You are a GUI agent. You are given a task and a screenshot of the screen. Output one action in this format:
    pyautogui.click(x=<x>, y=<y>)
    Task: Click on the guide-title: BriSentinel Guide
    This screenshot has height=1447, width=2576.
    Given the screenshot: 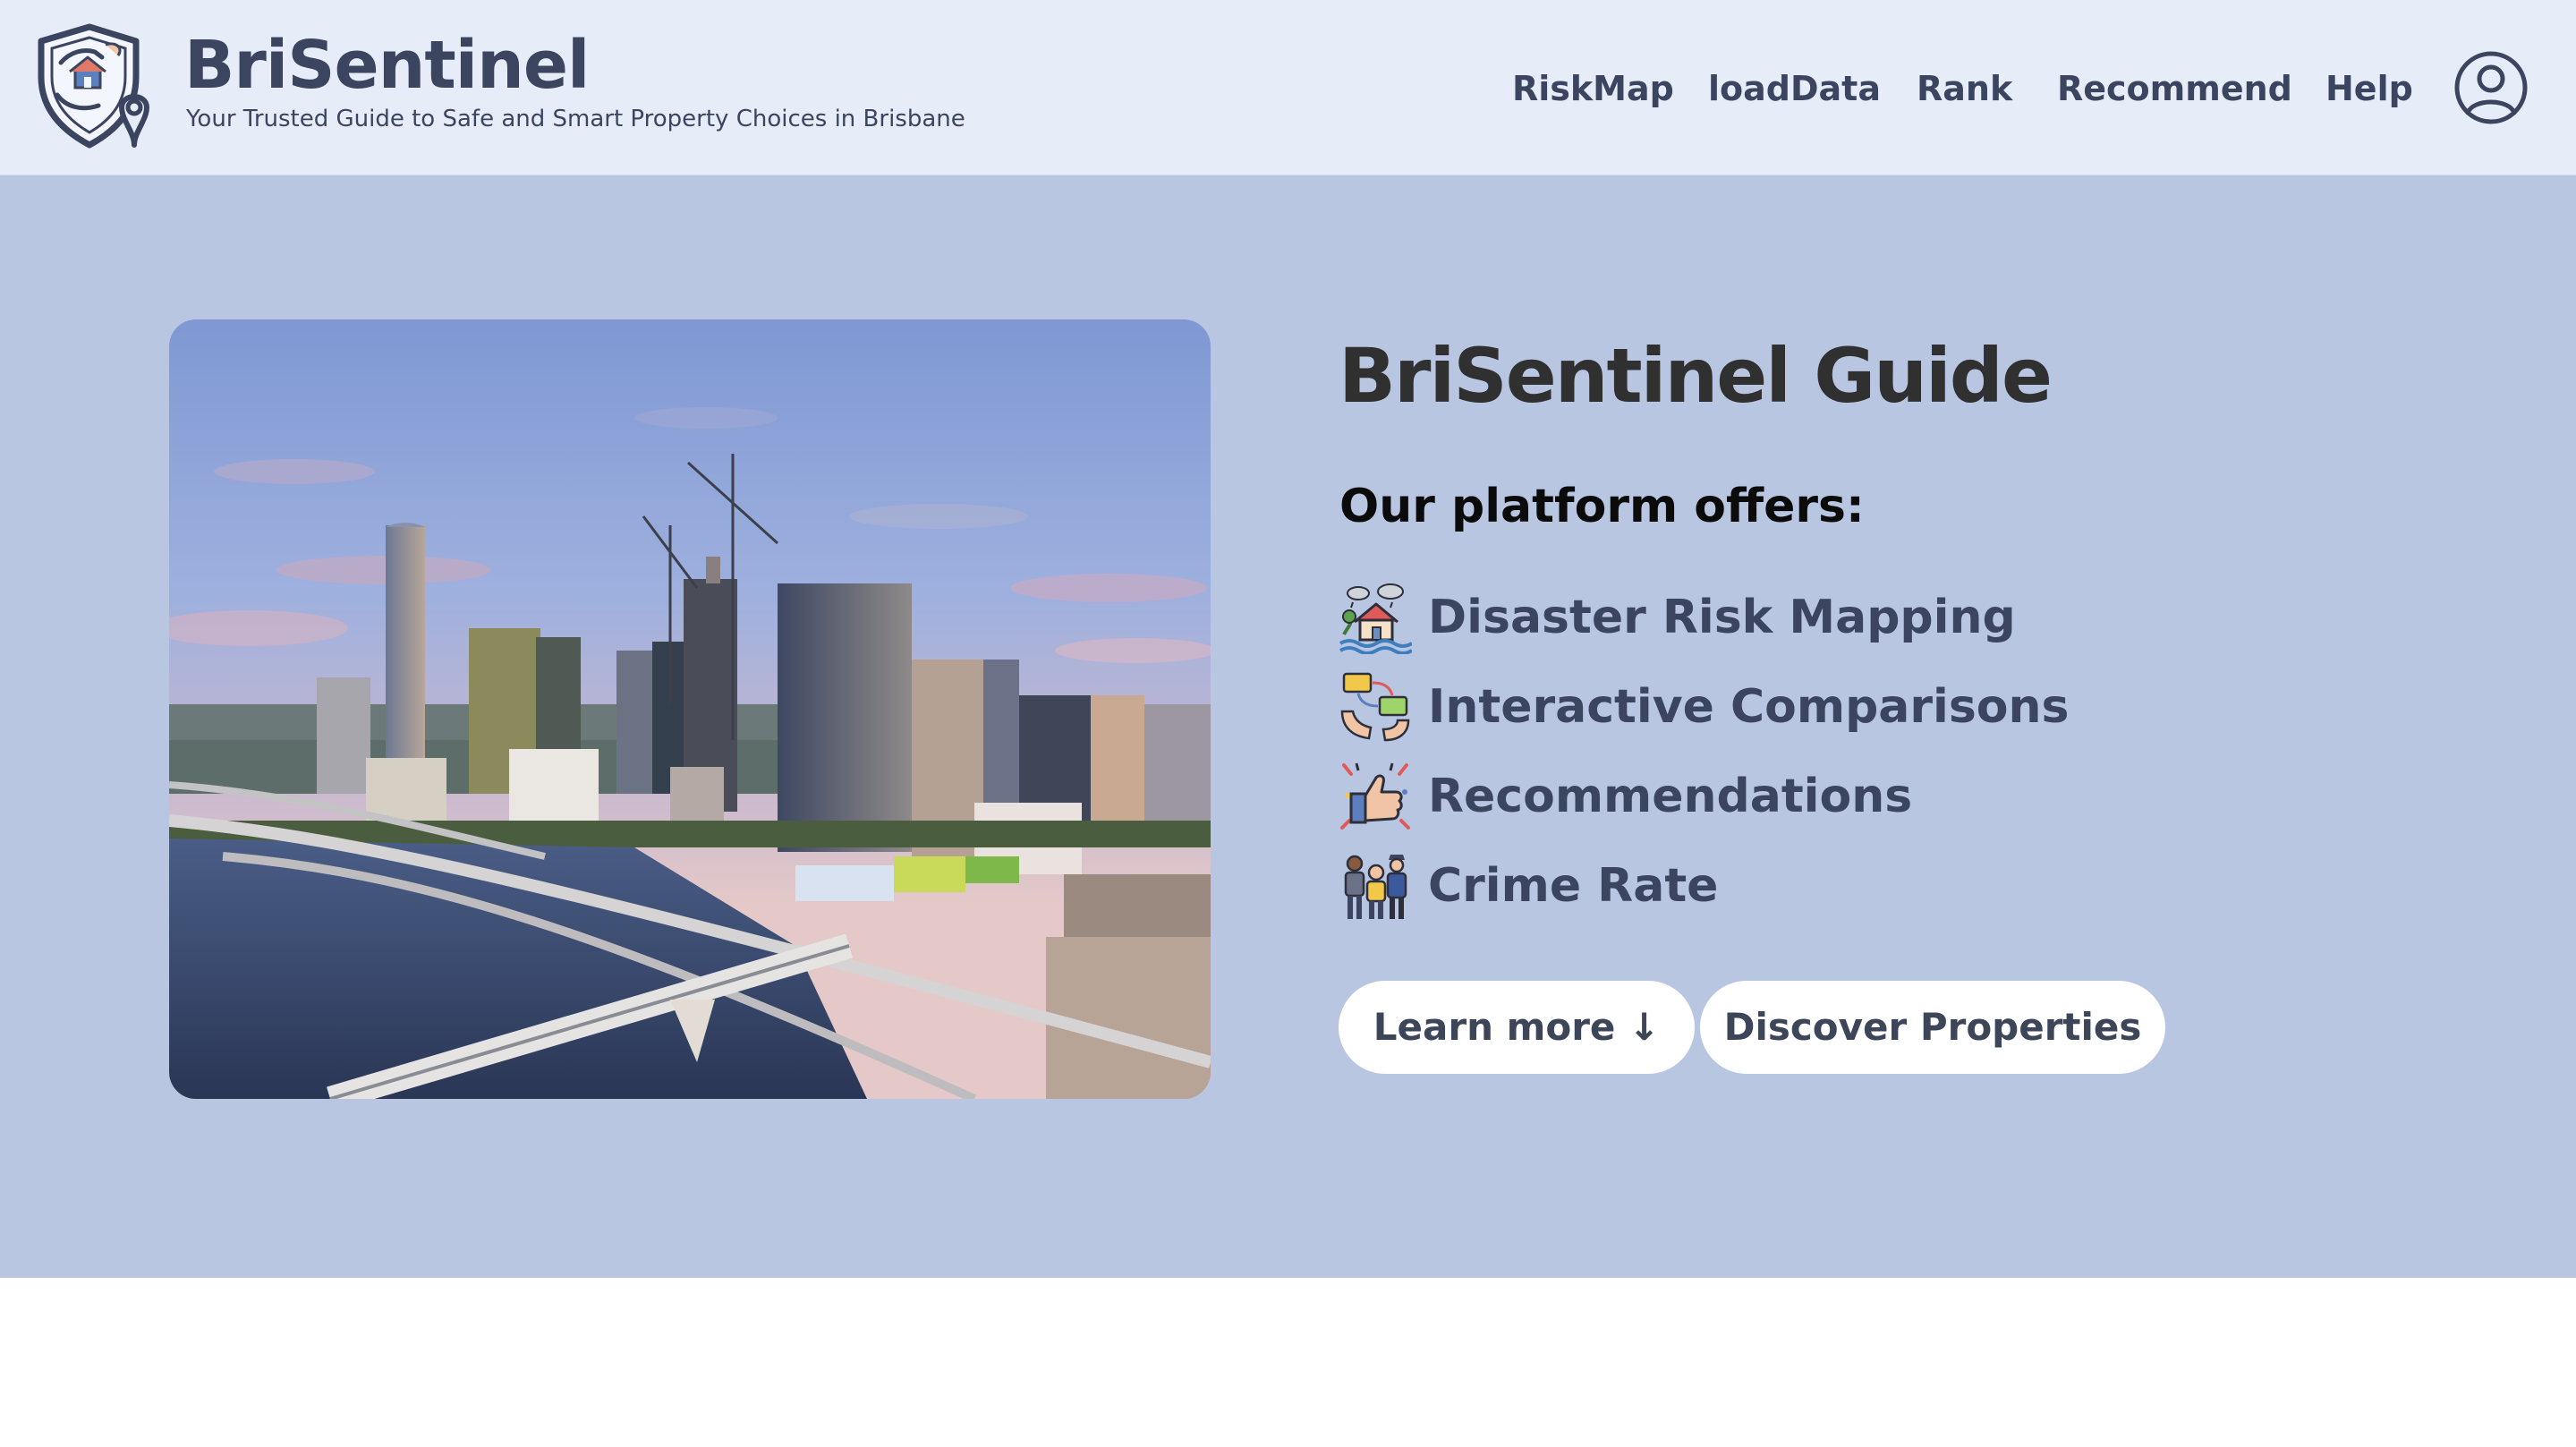 What is the action you would take?
    pyautogui.click(x=1696, y=376)
    